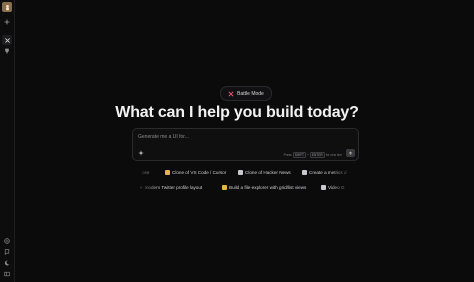 The width and height of the screenshot is (474, 282). What do you see at coordinates (7, 22) in the screenshot?
I see `new-chat-icon` at bounding box center [7, 22].